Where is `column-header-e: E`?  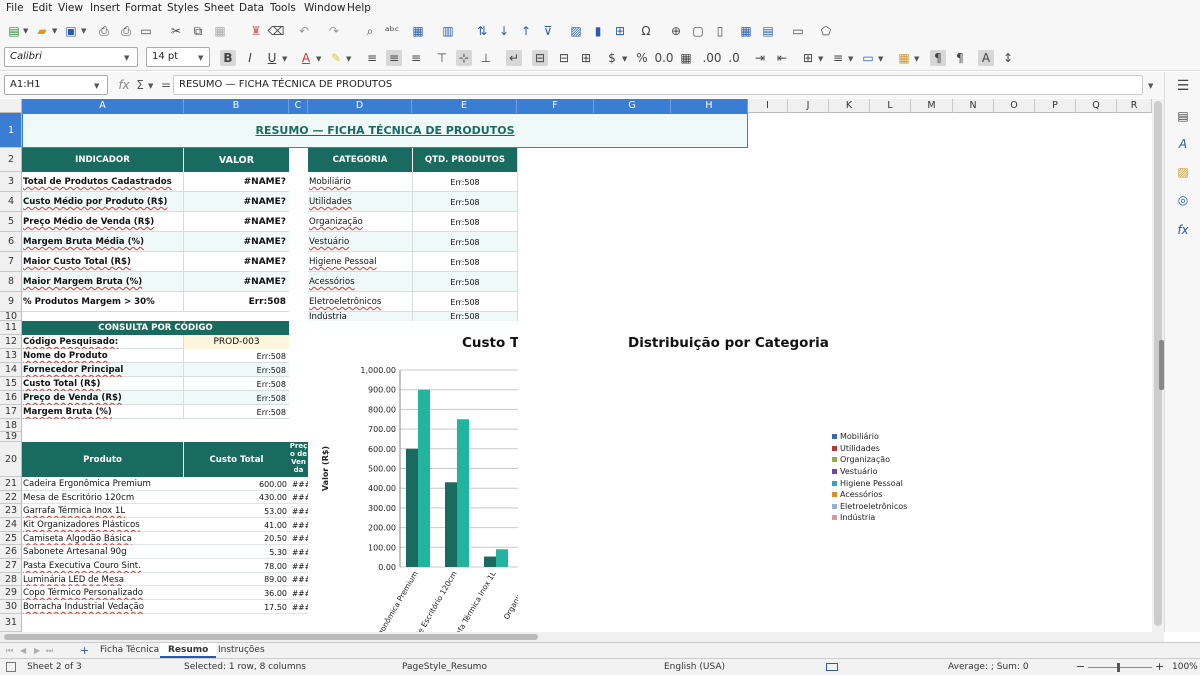
column-header-e: E is located at coordinates (464, 106).